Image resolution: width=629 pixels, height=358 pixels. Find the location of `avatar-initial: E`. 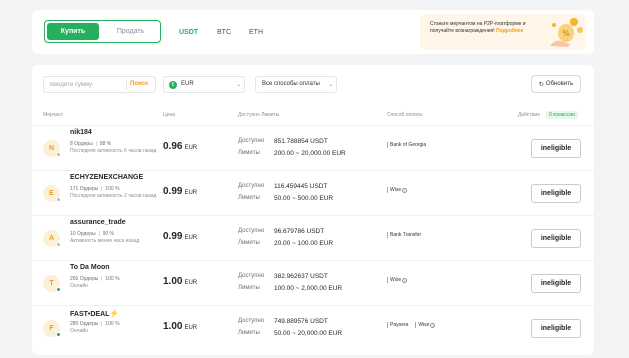

avatar-initial: E is located at coordinates (51, 193).